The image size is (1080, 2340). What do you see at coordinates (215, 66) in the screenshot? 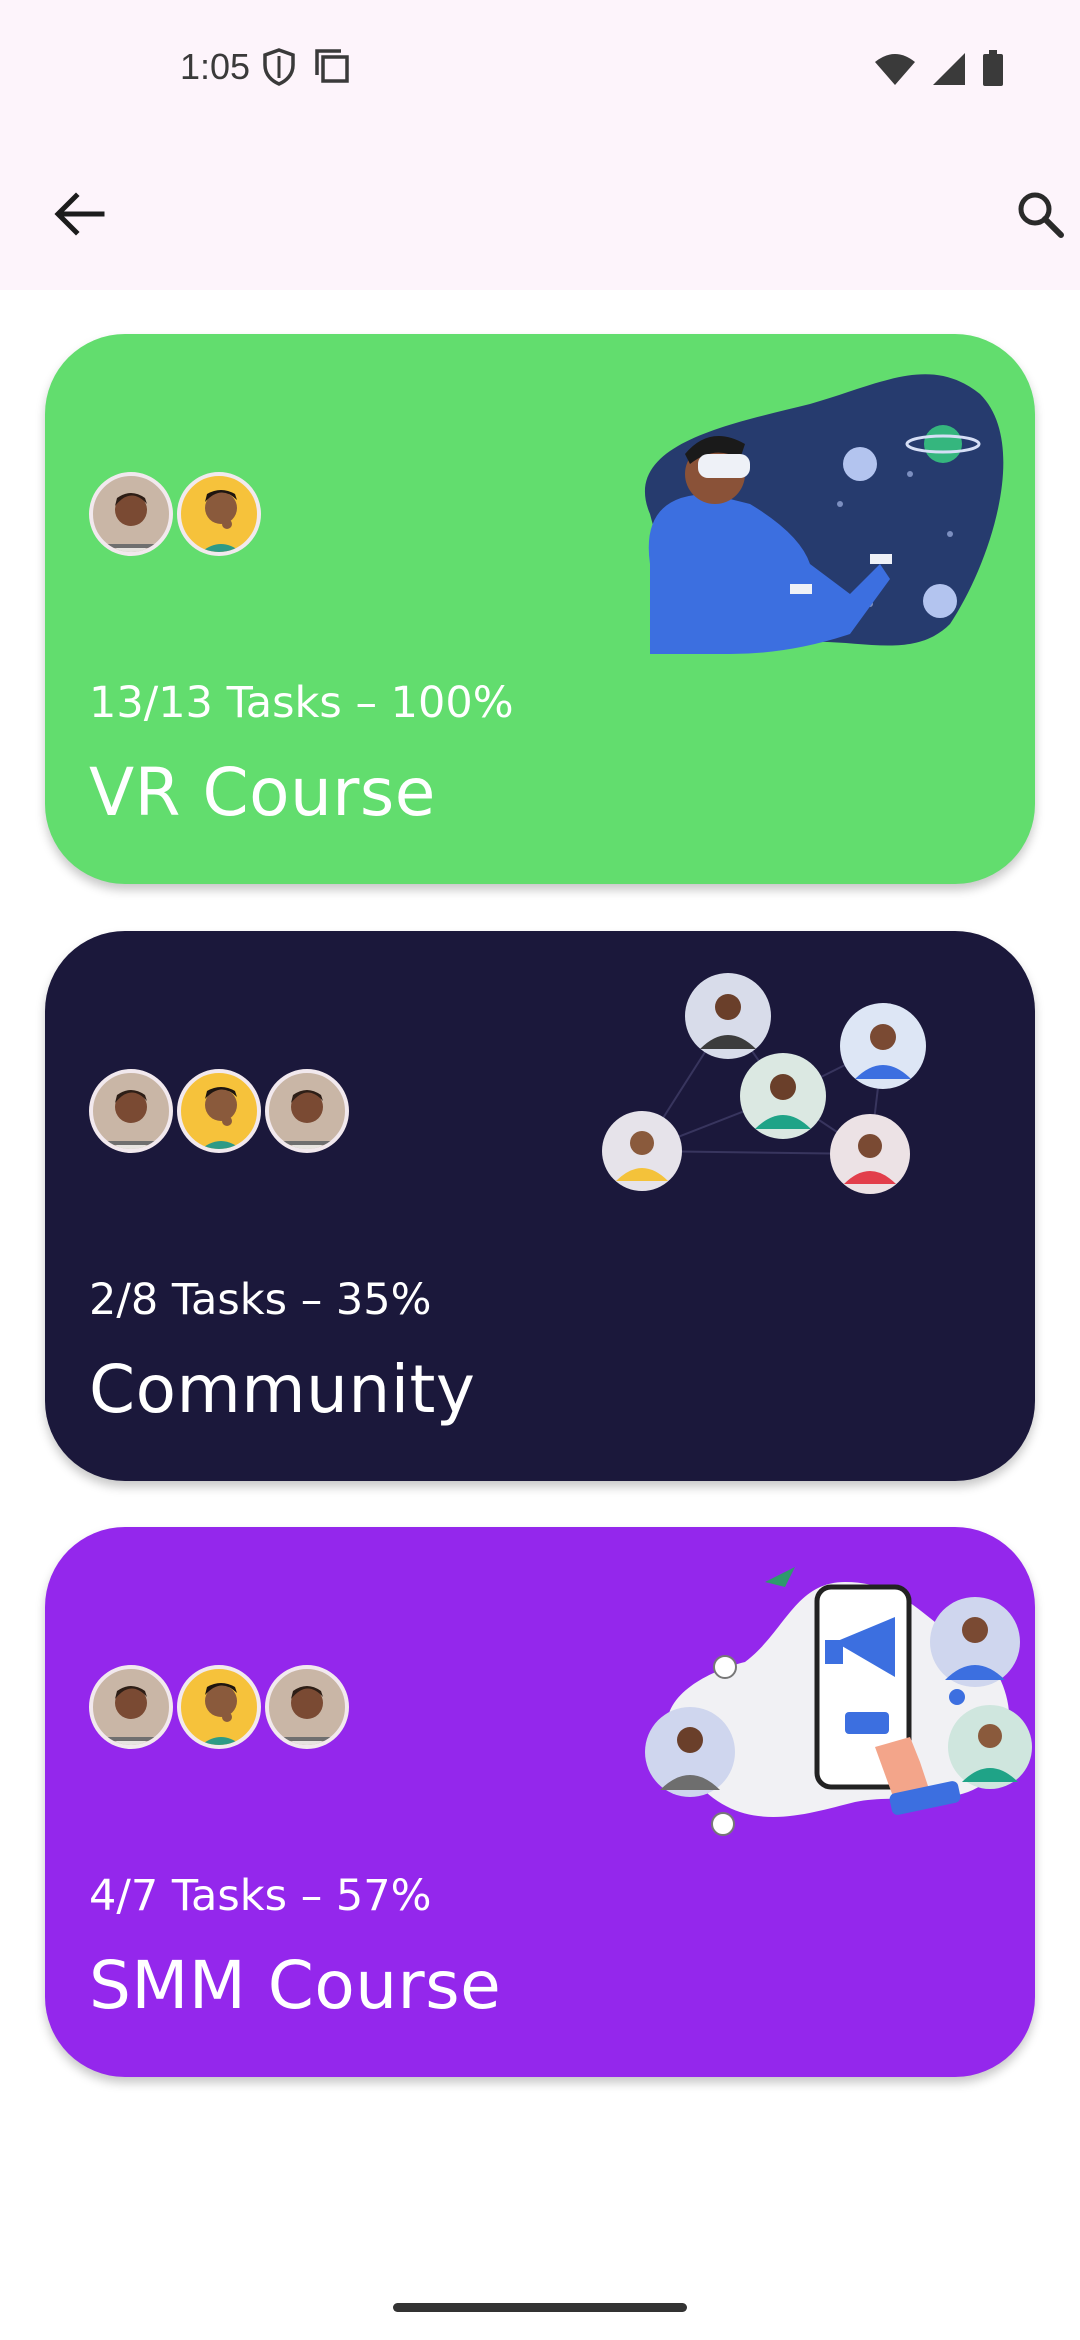
I see `status-time: 1:05` at bounding box center [215, 66].